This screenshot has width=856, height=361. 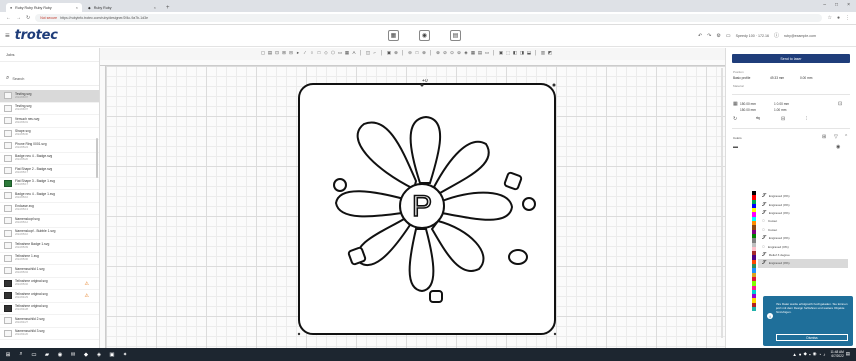 What do you see at coordinates (840, 104) in the screenshot?
I see `lock-ratio-icon: ⊡` at bounding box center [840, 104].